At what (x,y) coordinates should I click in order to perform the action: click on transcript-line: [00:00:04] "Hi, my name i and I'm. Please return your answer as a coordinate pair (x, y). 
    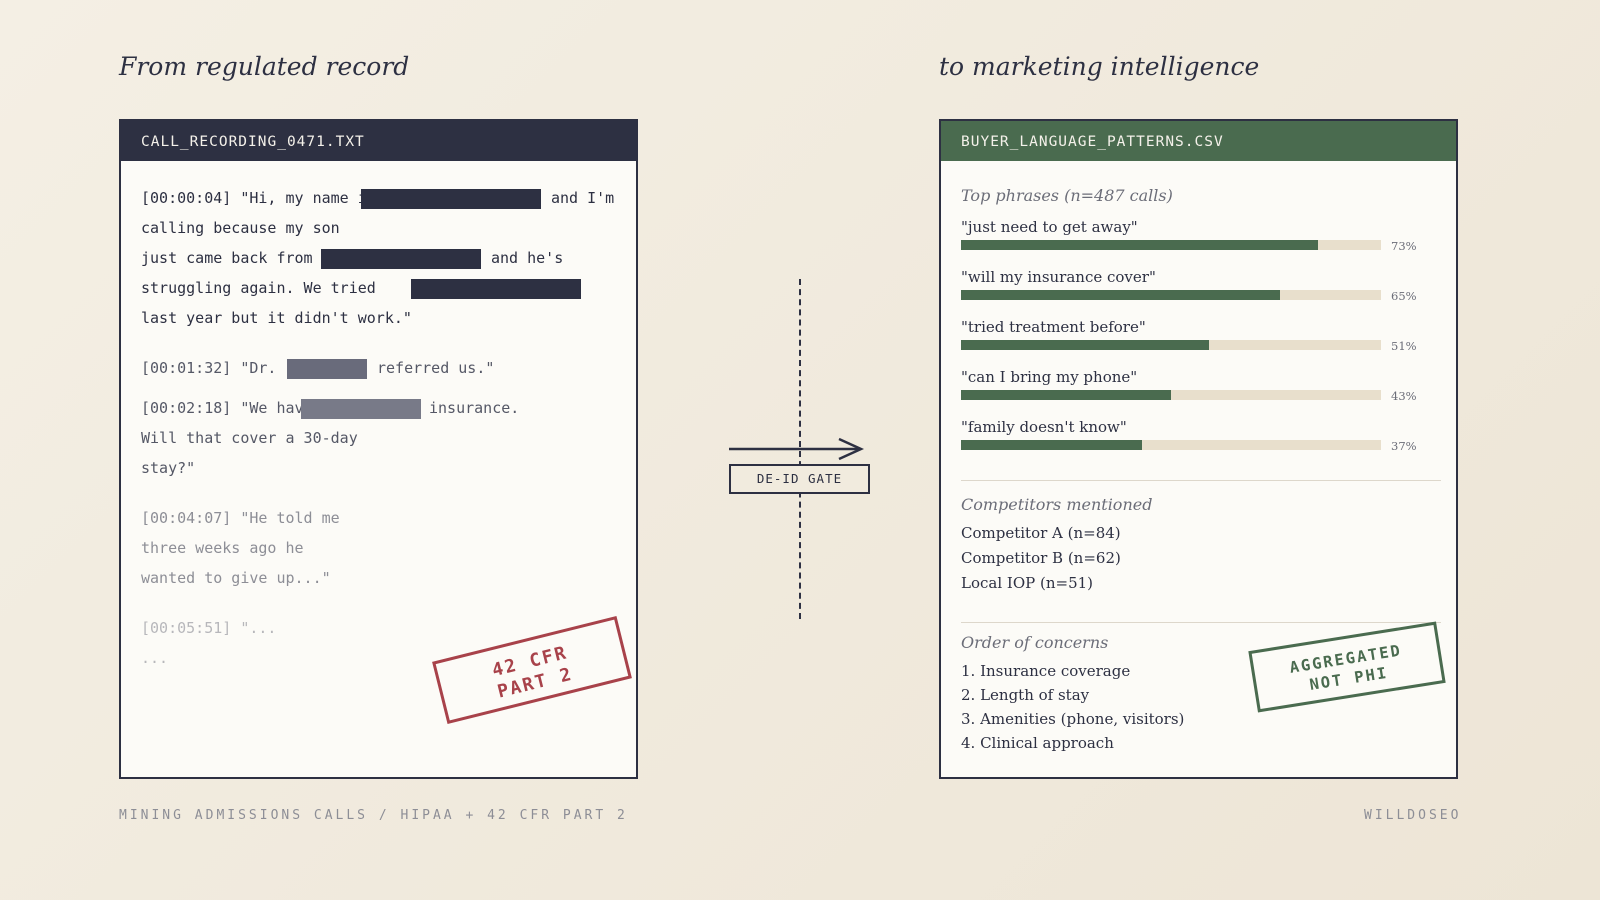
    Looking at the image, I should click on (378, 198).